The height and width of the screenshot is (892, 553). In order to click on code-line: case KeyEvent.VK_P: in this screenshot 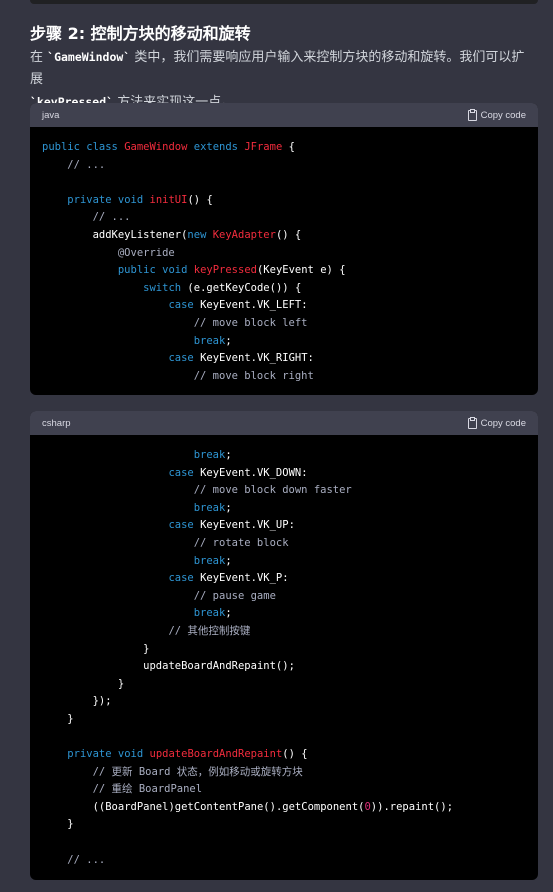, I will do `click(228, 578)`.